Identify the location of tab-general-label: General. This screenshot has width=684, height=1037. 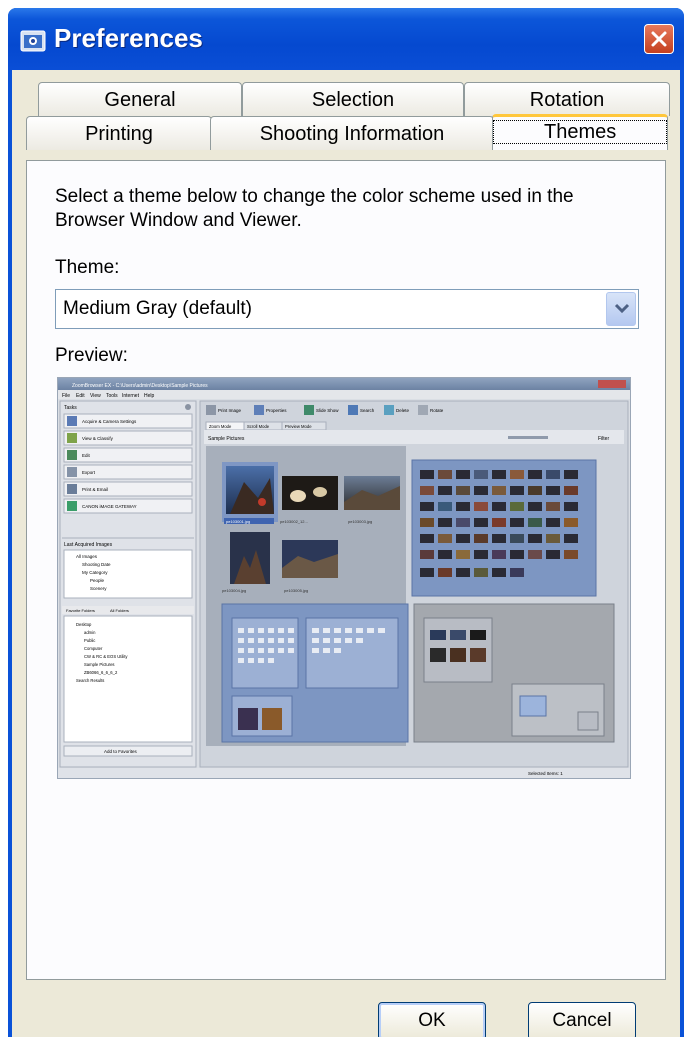
(140, 100).